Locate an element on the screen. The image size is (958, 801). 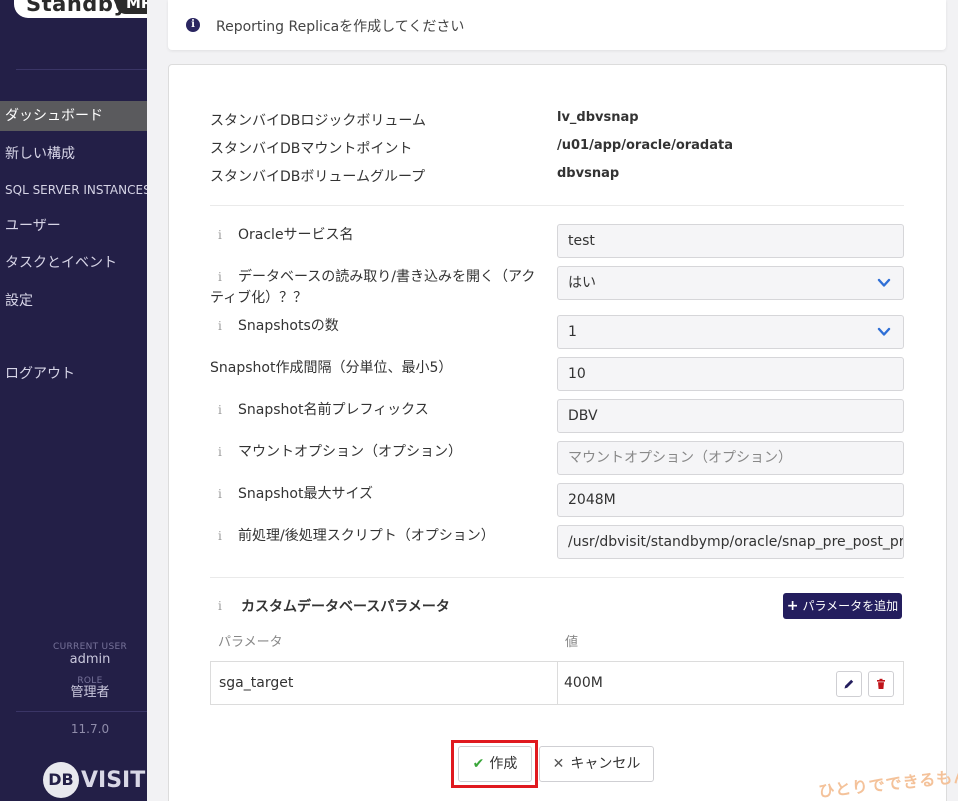
check-icon: ✔ is located at coordinates (478, 764).